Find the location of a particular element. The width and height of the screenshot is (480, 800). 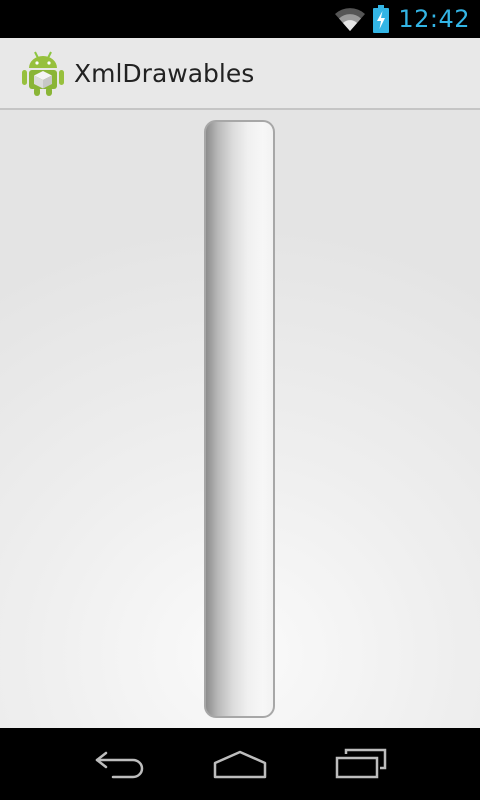

gradient-bar-shape is located at coordinates (239, 419).